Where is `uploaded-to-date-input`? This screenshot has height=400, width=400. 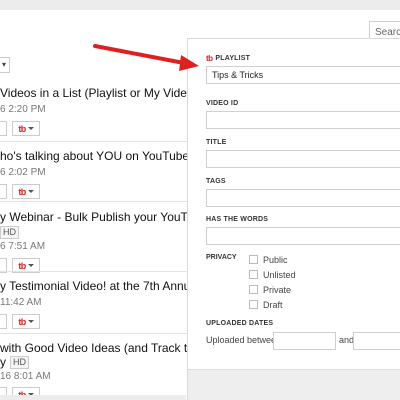 uploaded-to-date-input is located at coordinates (376, 341).